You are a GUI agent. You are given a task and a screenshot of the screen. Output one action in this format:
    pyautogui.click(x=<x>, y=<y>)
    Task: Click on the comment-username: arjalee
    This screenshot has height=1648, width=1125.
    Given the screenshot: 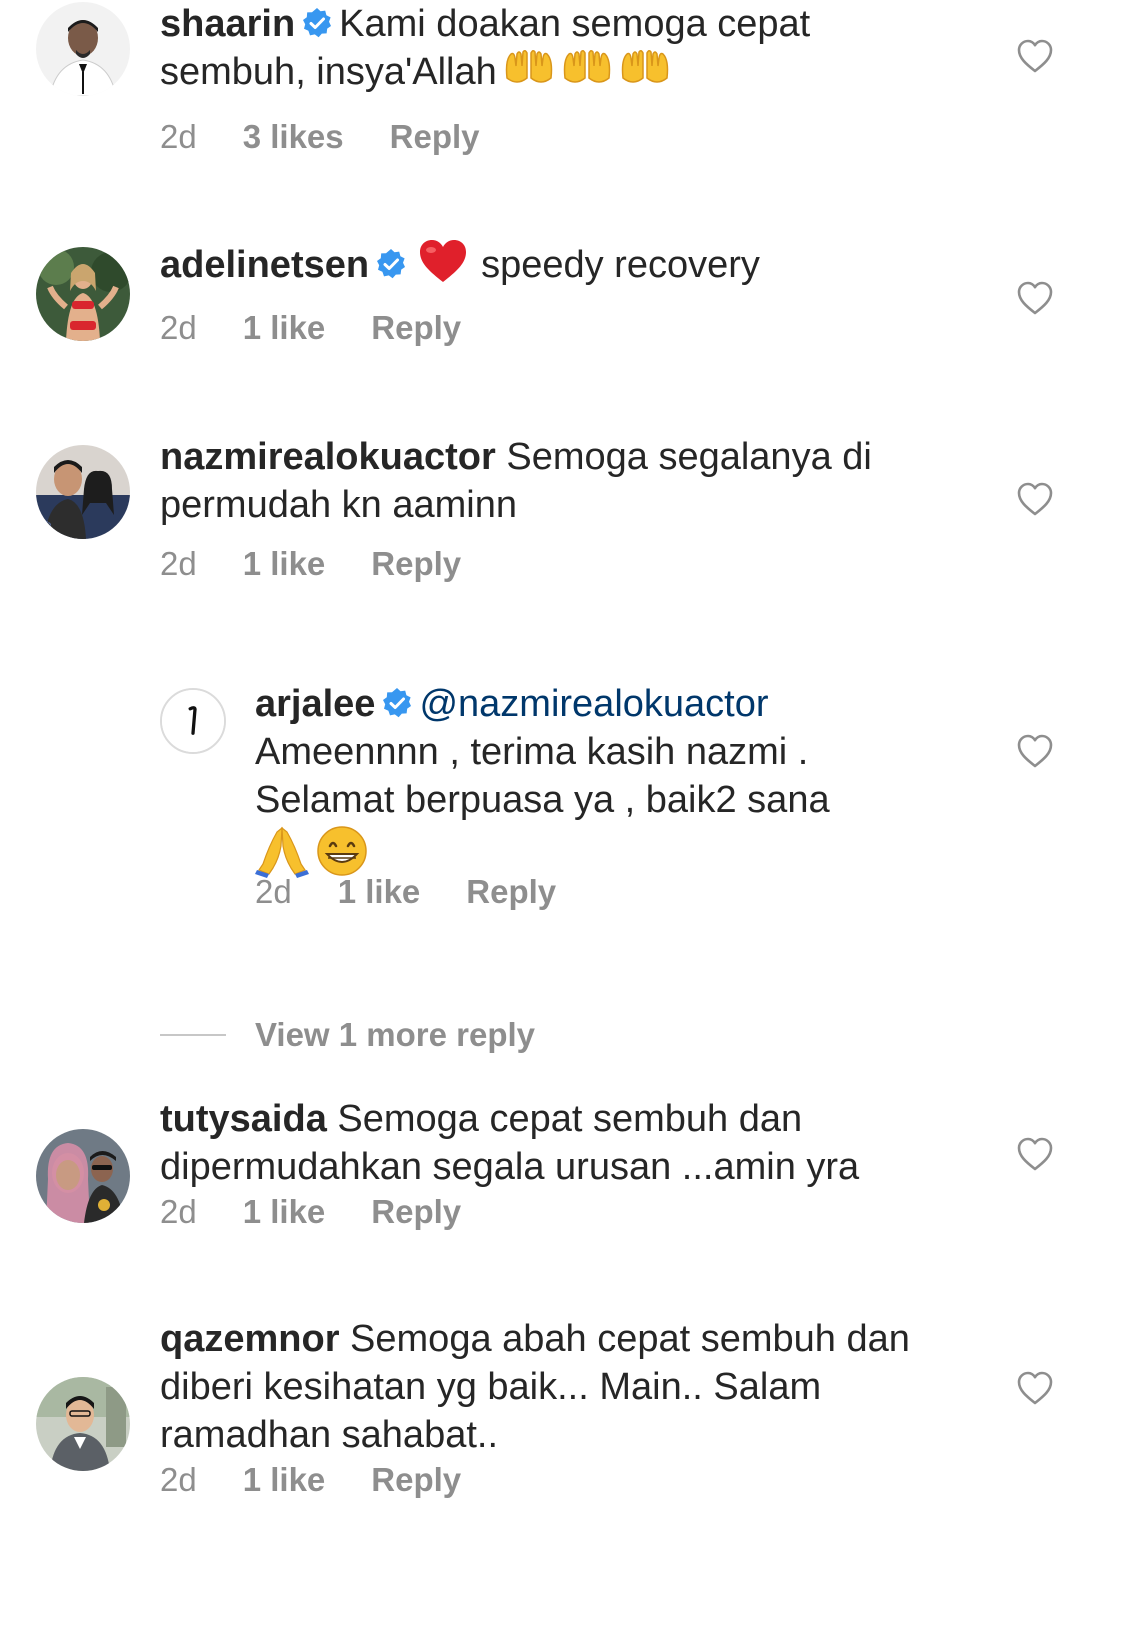 What is the action you would take?
    pyautogui.click(x=315, y=704)
    